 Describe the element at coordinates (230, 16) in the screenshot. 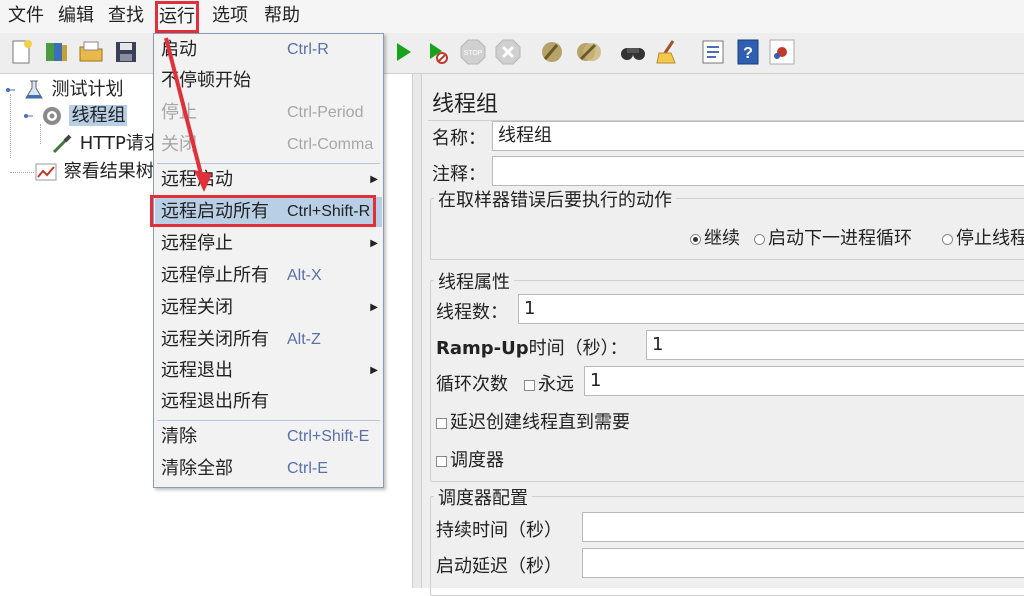

I see `menu-options: 选项` at that location.